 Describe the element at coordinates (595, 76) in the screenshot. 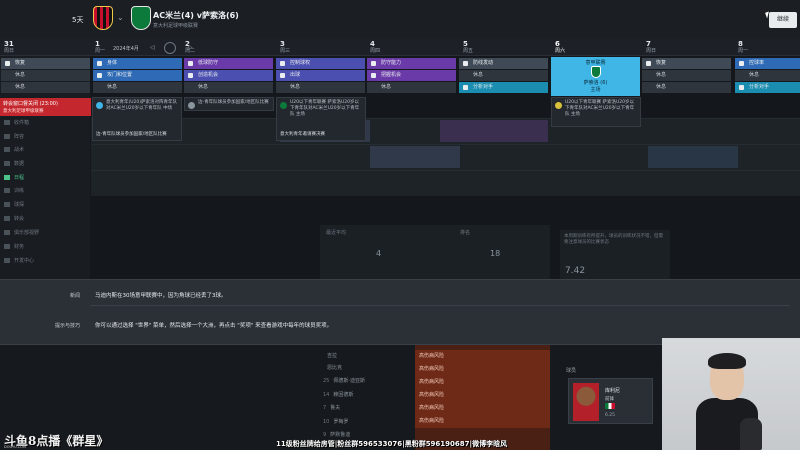

I see `match-day-card: 意甲联赛 萨索洛 (6) 主场` at that location.